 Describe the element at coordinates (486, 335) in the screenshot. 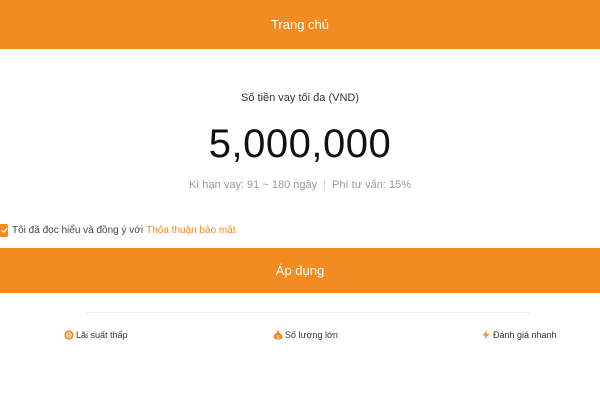

I see `lightning-icon` at that location.